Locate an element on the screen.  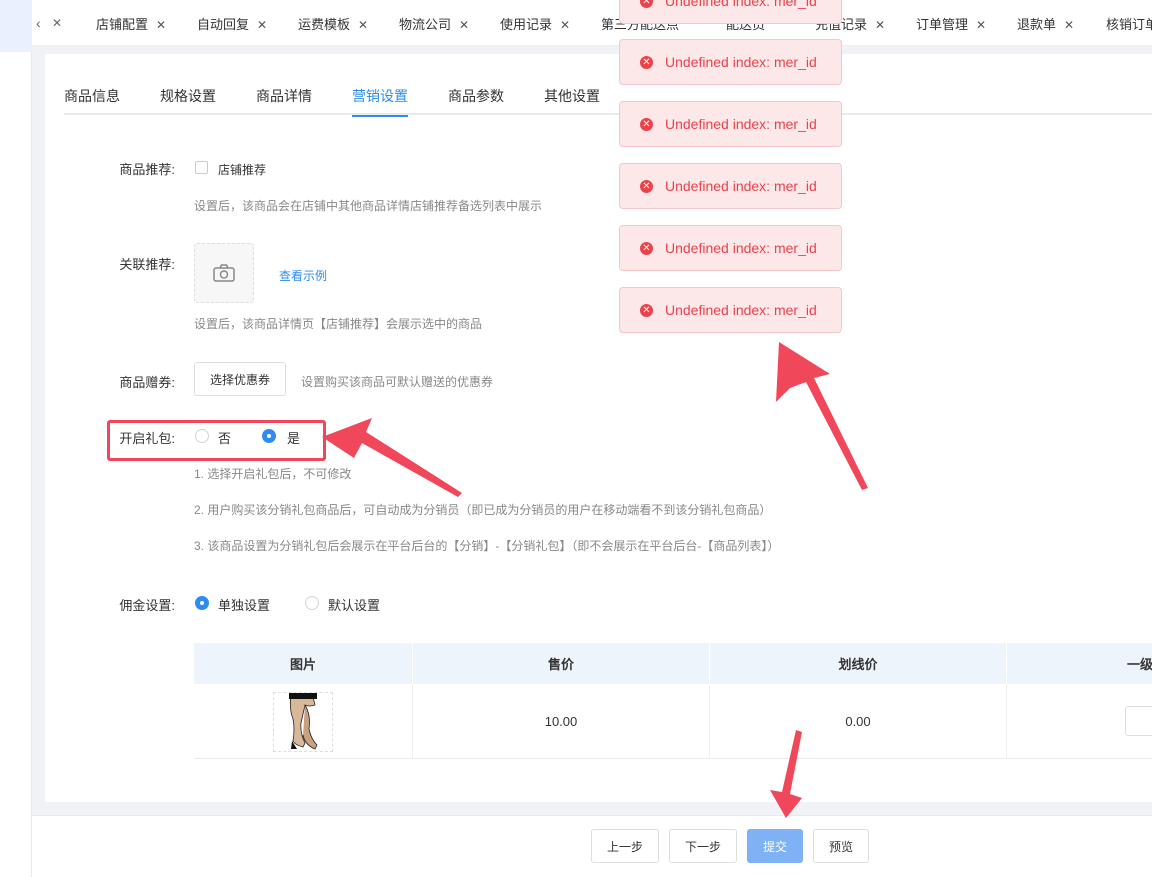
tab-spec-settings: 规格设置 is located at coordinates (188, 100).